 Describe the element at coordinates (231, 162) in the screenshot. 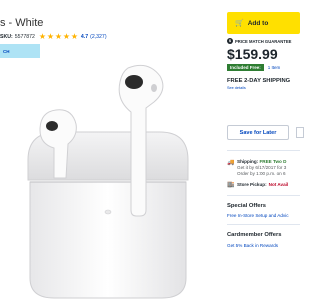

I see `truck-icon: 🚚` at that location.